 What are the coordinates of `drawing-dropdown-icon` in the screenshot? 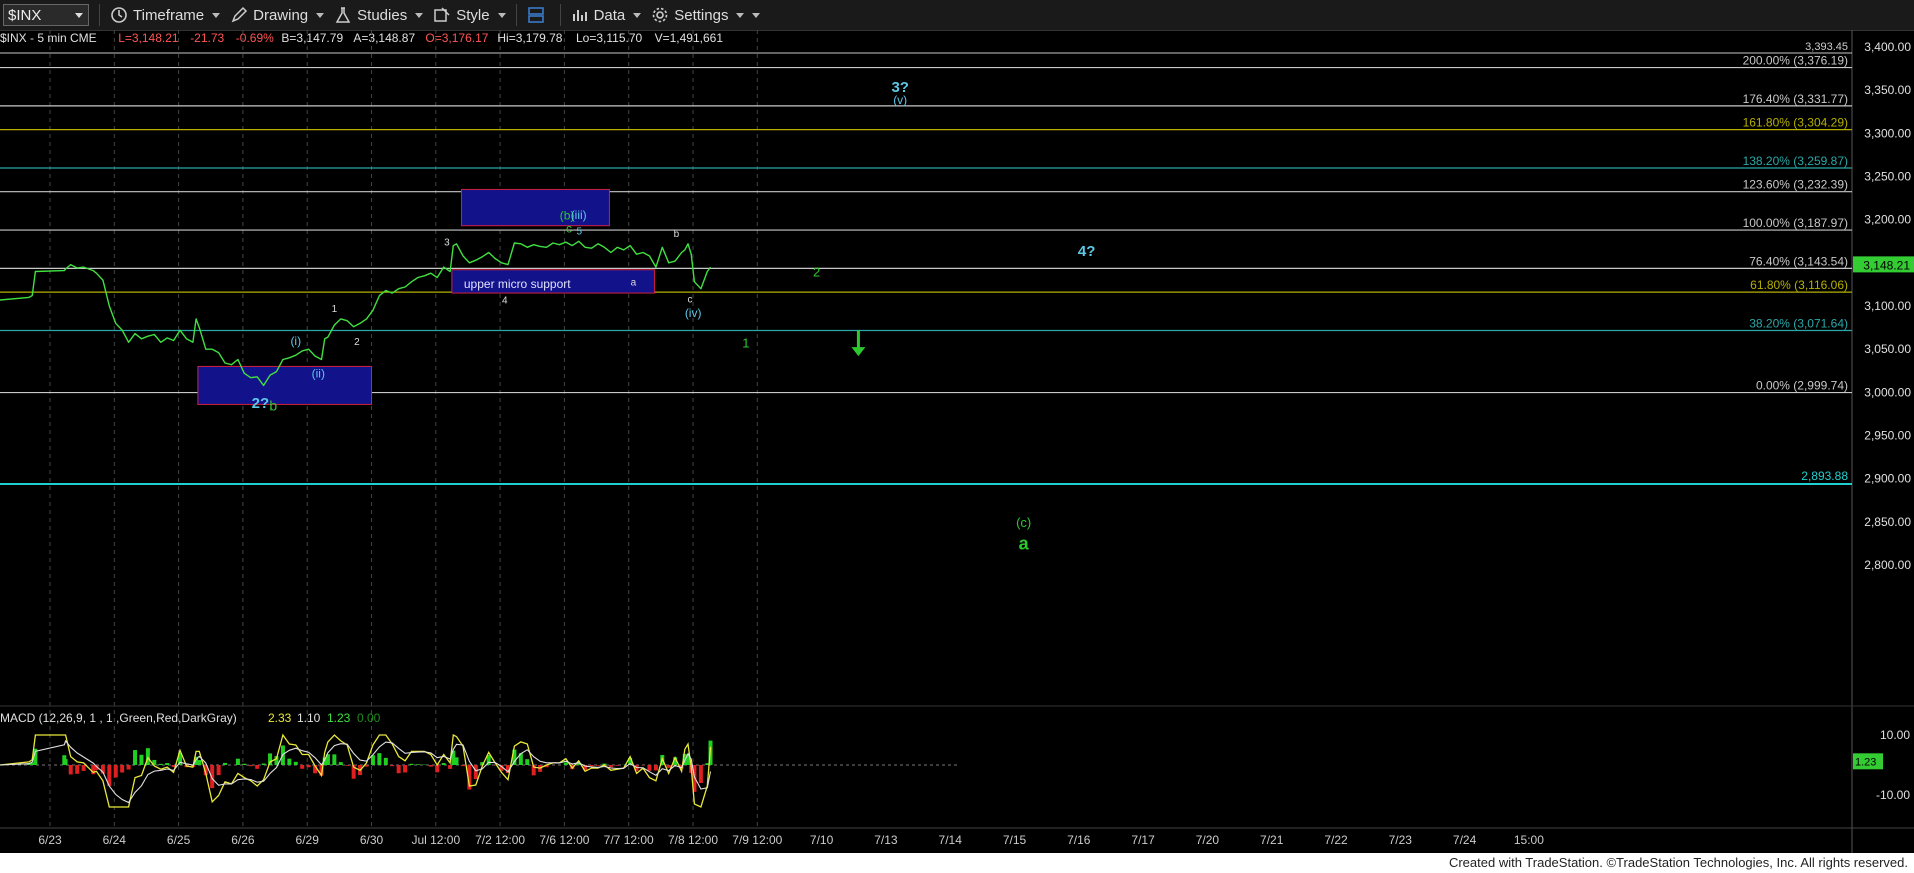 It's located at (320, 15).